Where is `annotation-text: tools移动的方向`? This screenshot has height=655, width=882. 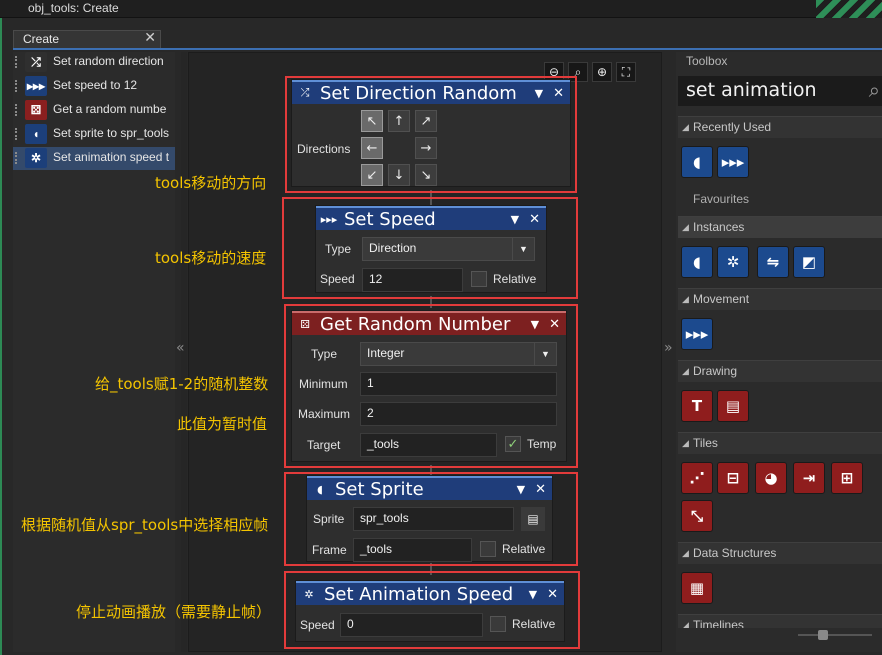 annotation-text: tools移动的方向 is located at coordinates (211, 183).